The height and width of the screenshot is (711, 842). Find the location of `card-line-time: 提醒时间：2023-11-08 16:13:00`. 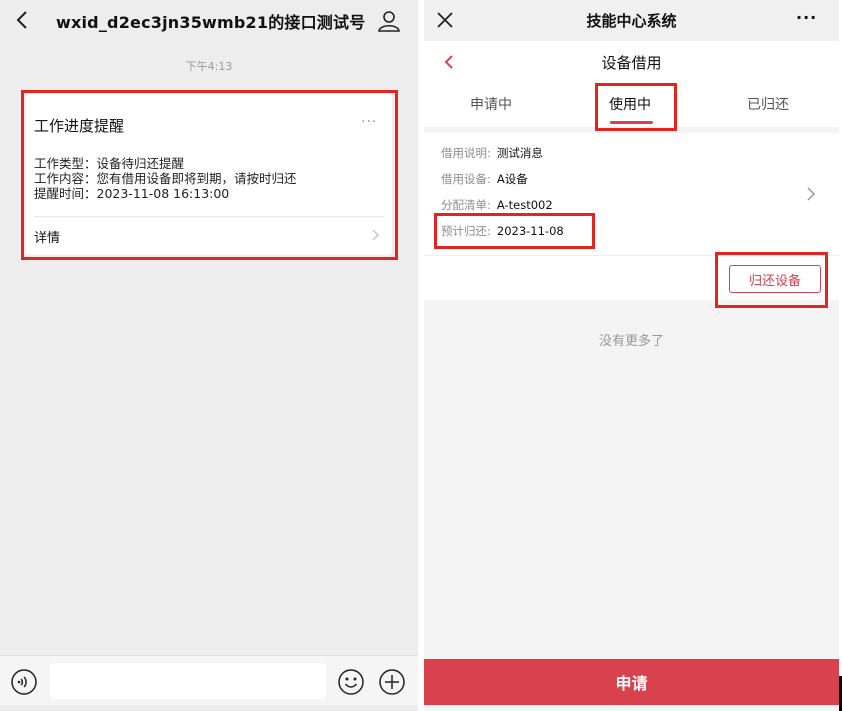

card-line-time: 提醒时间：2023-11-08 16:13:00 is located at coordinates (132, 193).